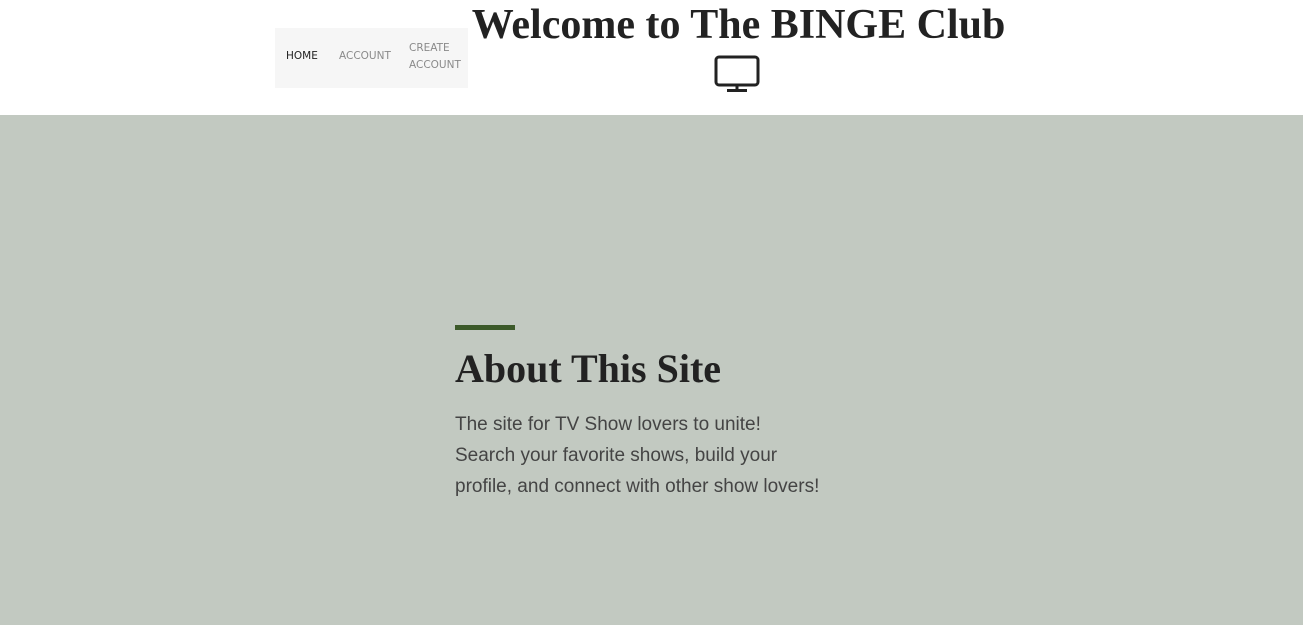 This screenshot has height=625, width=1303. What do you see at coordinates (302, 56) in the screenshot?
I see `nav-home-link: HOME` at bounding box center [302, 56].